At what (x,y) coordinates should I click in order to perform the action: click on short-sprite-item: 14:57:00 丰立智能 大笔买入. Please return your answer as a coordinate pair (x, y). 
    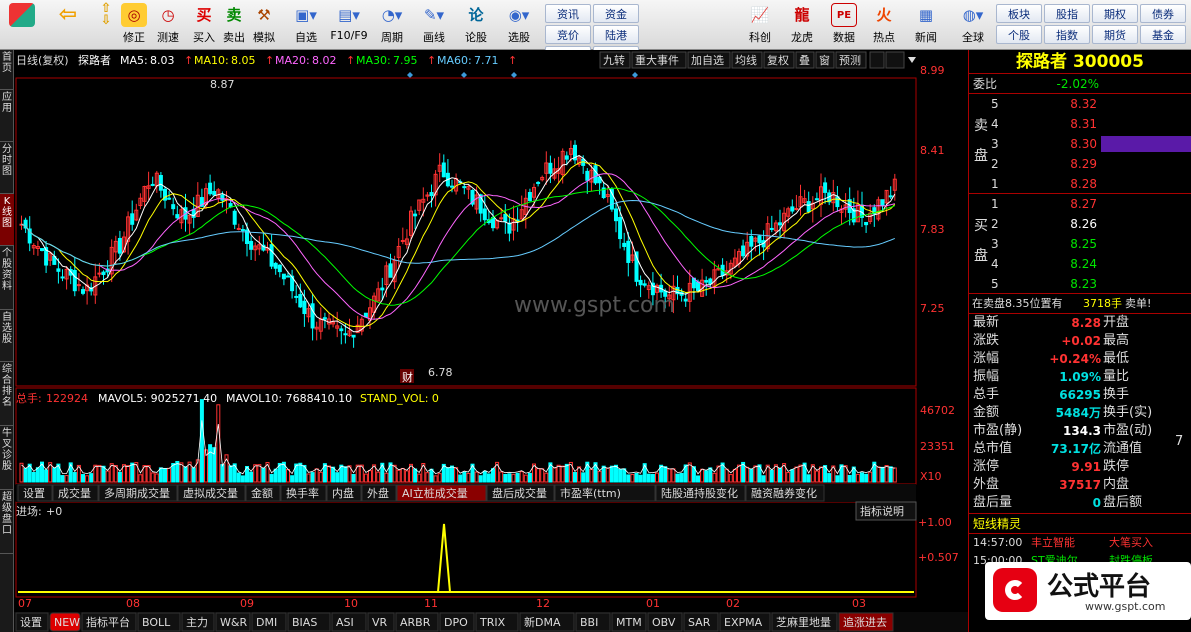
    Looking at the image, I should click on (1080, 543).